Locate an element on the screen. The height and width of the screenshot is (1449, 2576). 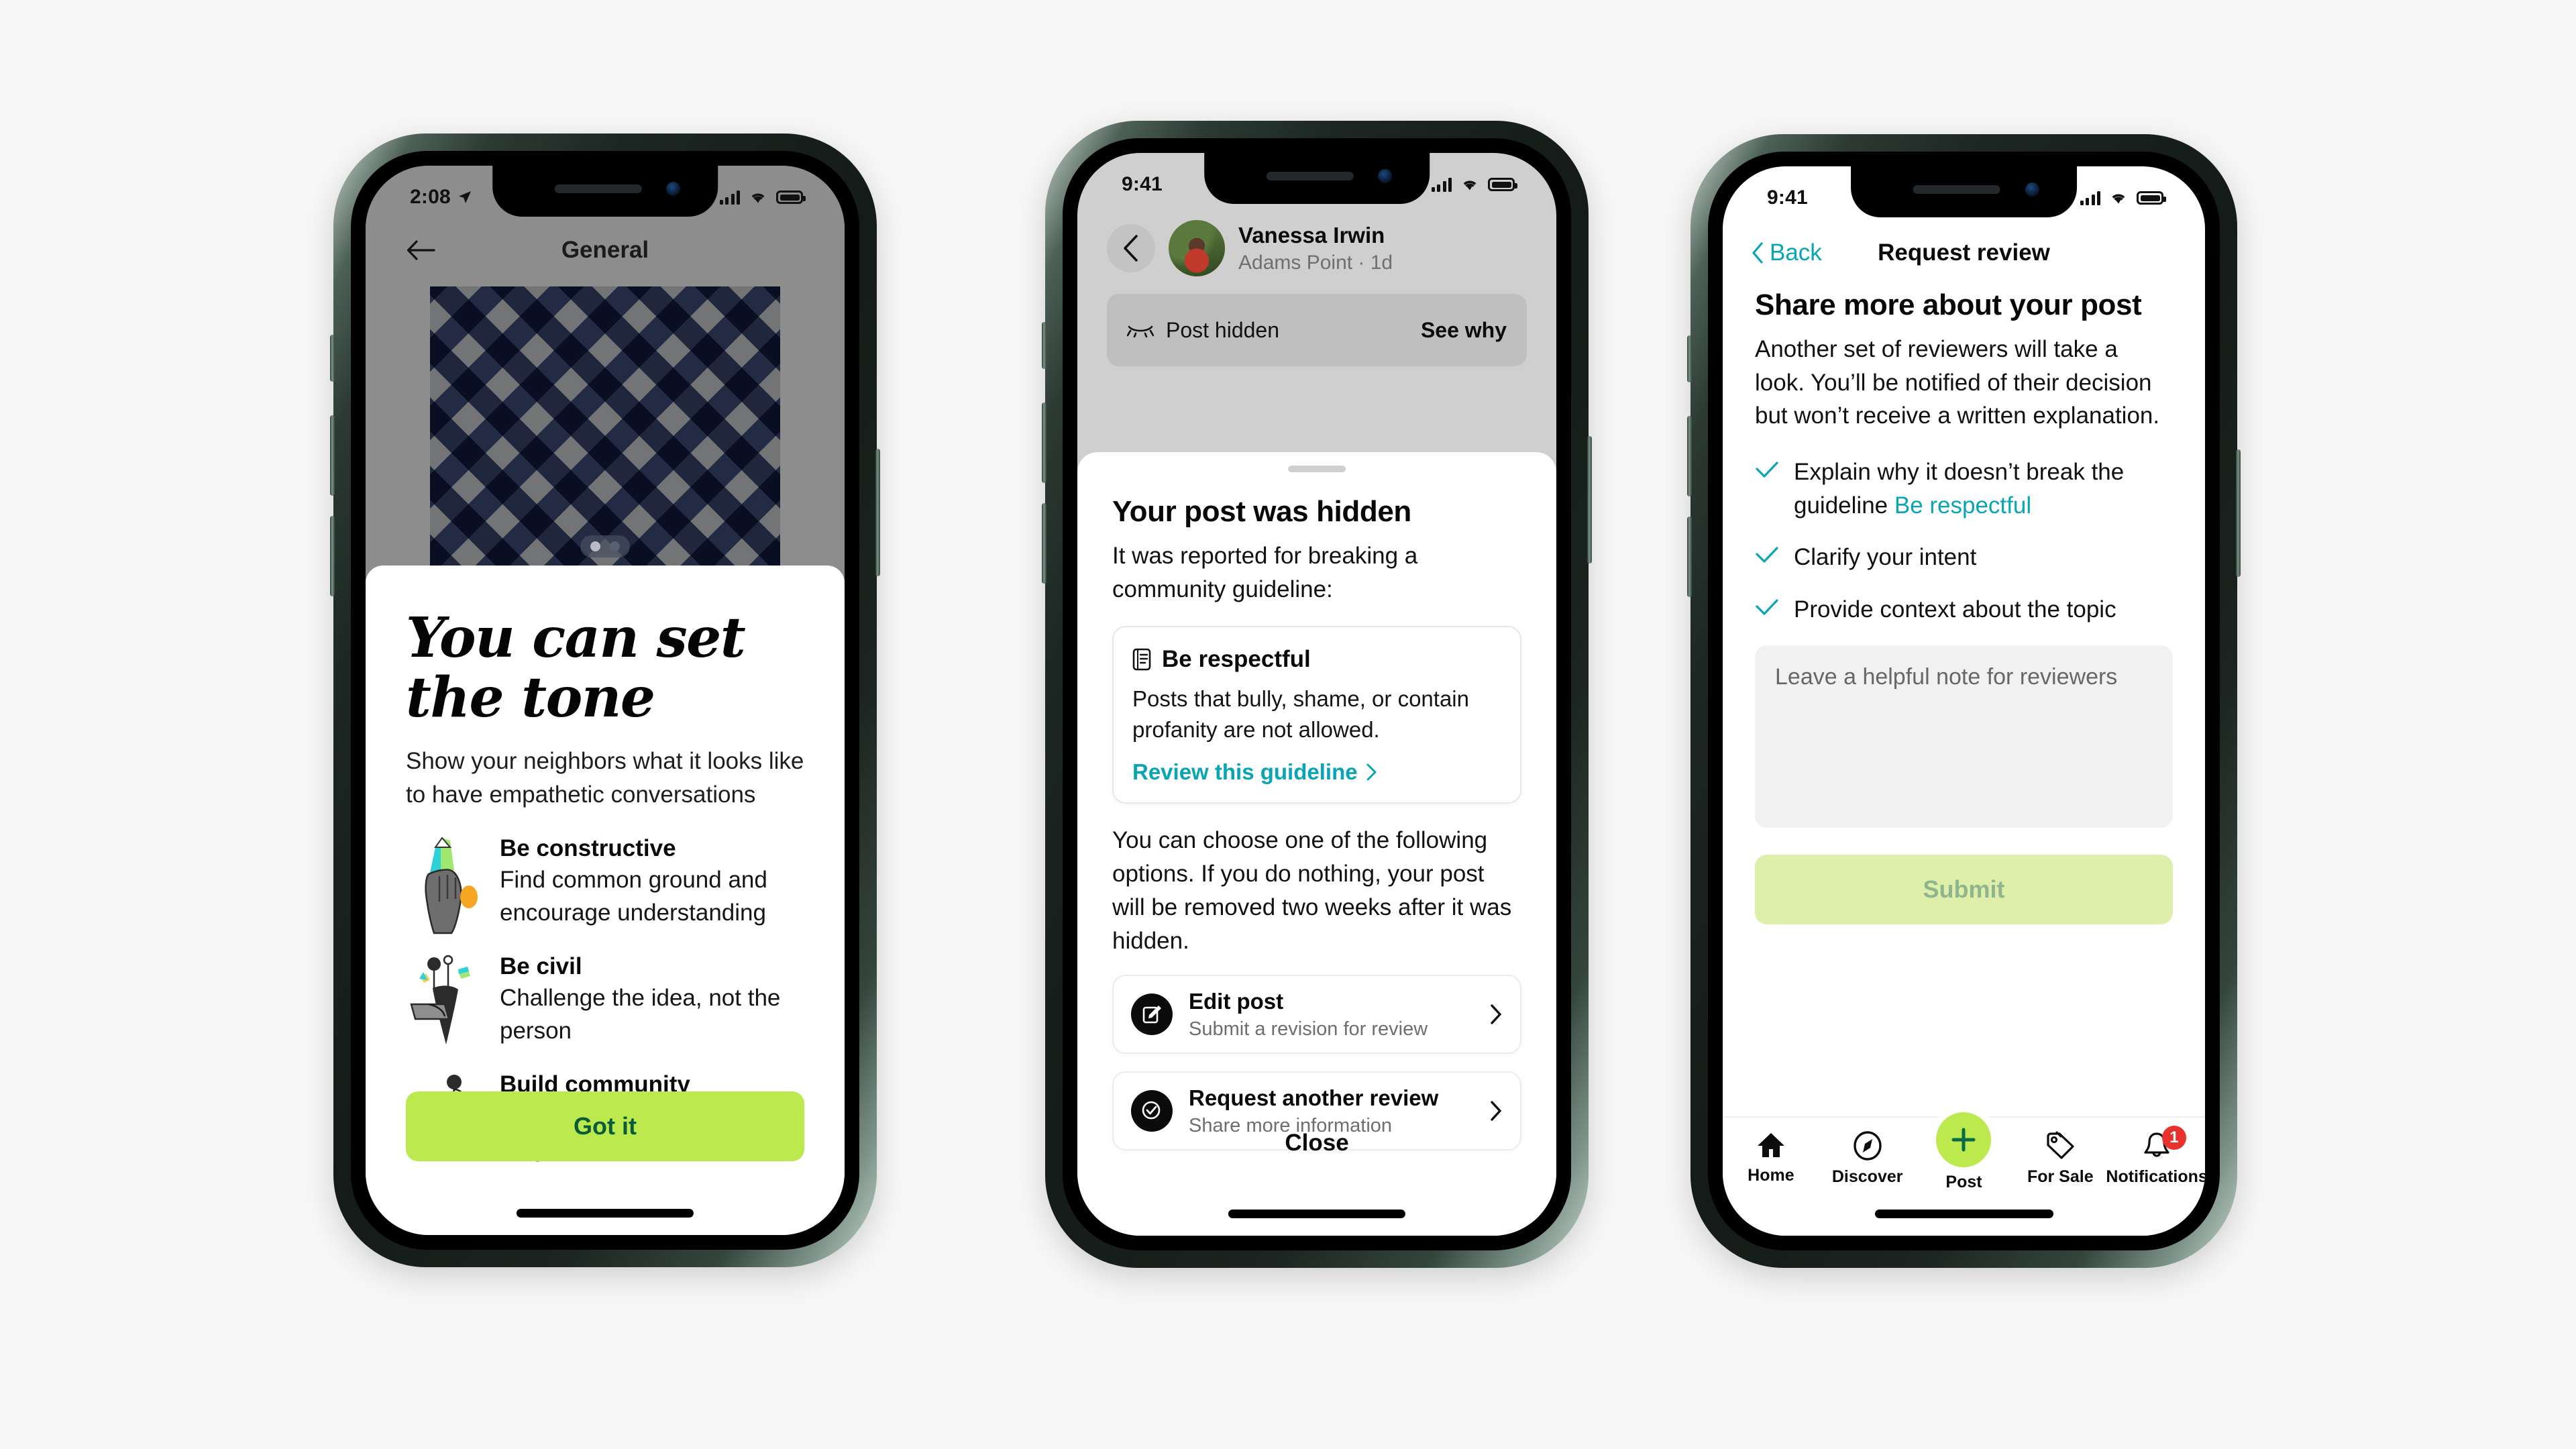
tab-post: Post is located at coordinates (1964, 1152).